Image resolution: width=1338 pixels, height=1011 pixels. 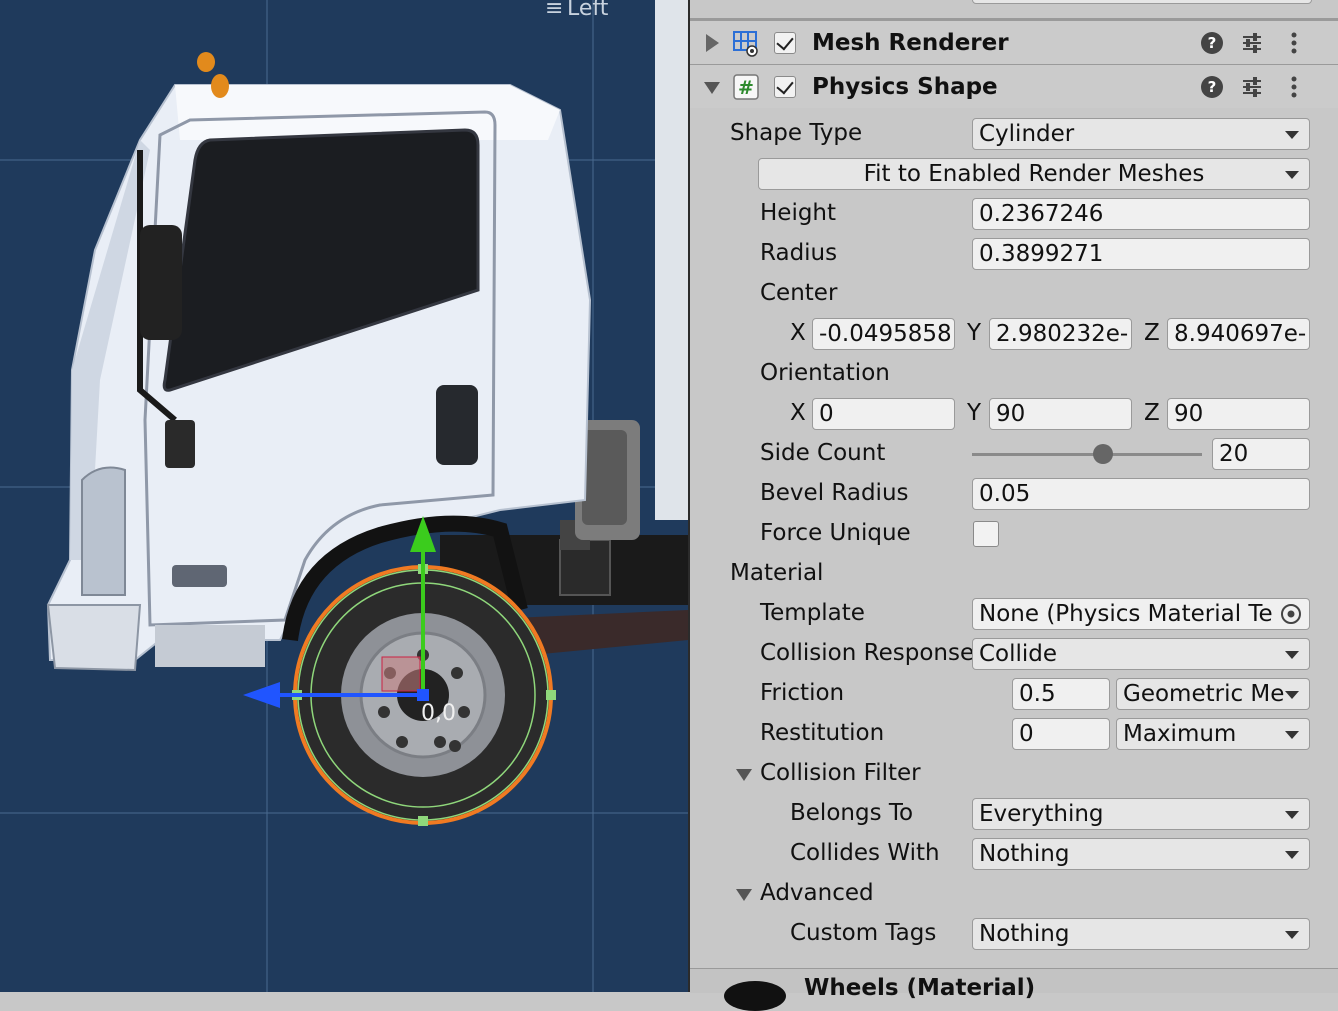 I want to click on shape-type-dropdown: Cylinder, so click(x=1141, y=134).